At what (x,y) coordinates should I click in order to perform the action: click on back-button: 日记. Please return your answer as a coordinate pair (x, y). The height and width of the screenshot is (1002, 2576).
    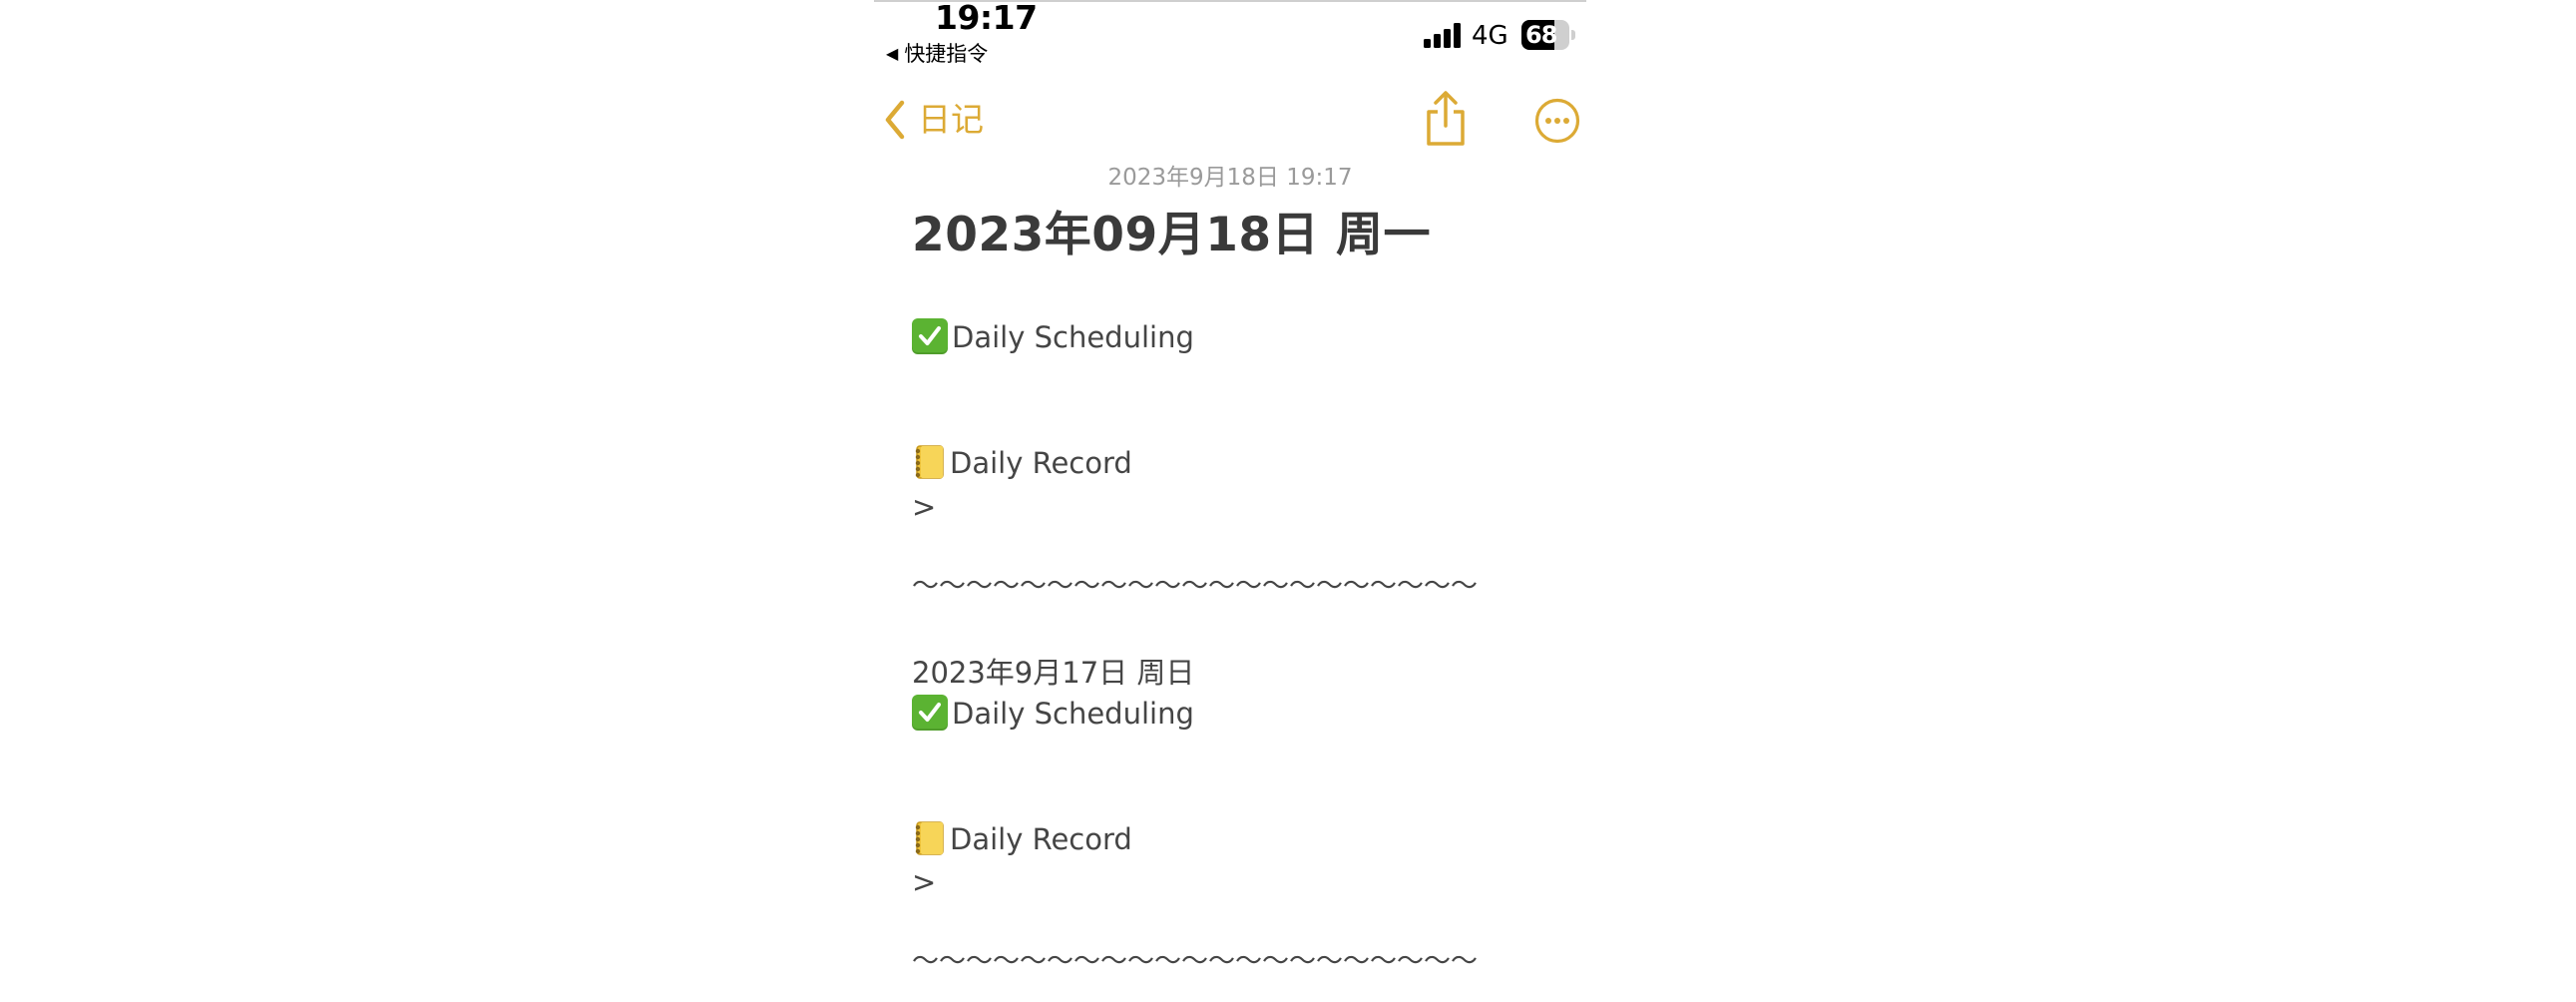
    Looking at the image, I should click on (934, 120).